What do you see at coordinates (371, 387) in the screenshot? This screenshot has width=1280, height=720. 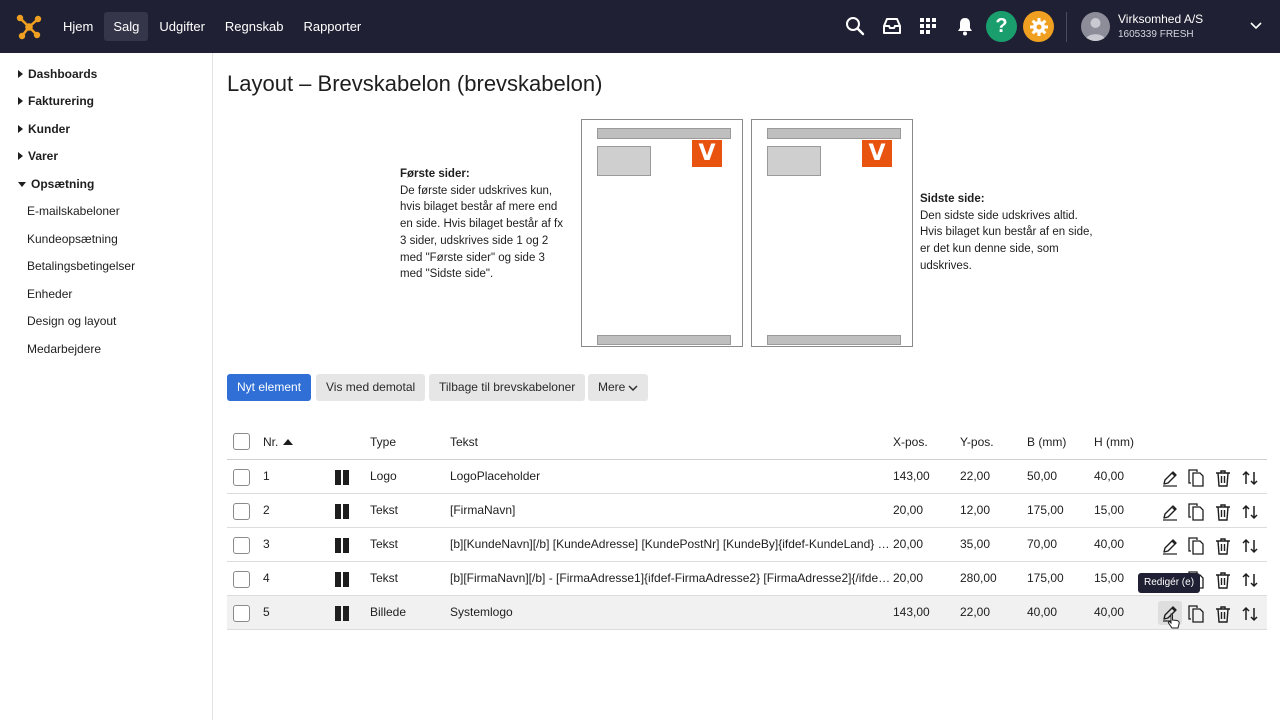 I see `show-demo-button: Vis med demotal` at bounding box center [371, 387].